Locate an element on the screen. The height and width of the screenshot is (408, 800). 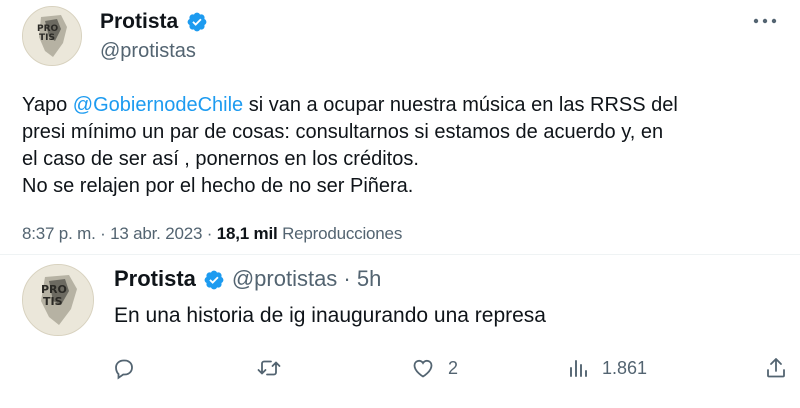
share-icon is located at coordinates (776, 368).